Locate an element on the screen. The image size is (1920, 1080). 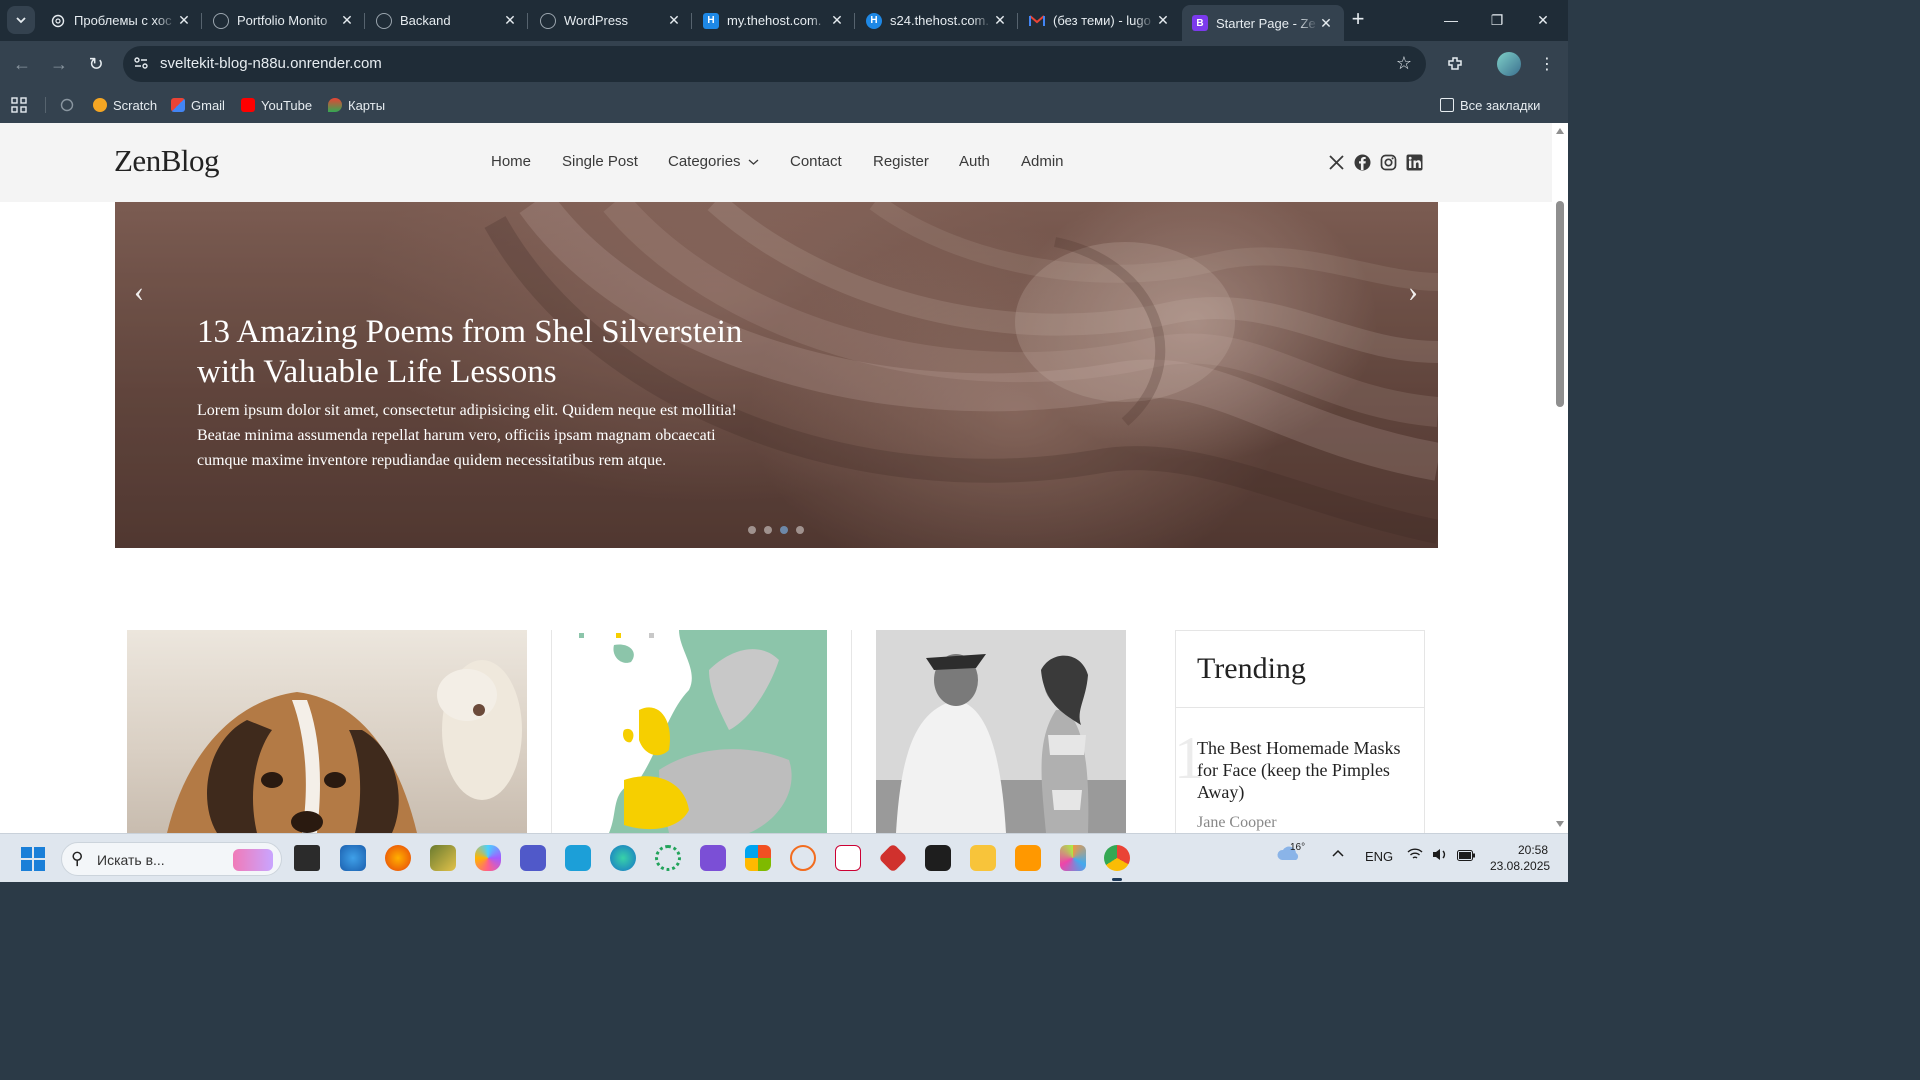
tab-title: (без теми) - lugo is located at coordinates (1102, 20).